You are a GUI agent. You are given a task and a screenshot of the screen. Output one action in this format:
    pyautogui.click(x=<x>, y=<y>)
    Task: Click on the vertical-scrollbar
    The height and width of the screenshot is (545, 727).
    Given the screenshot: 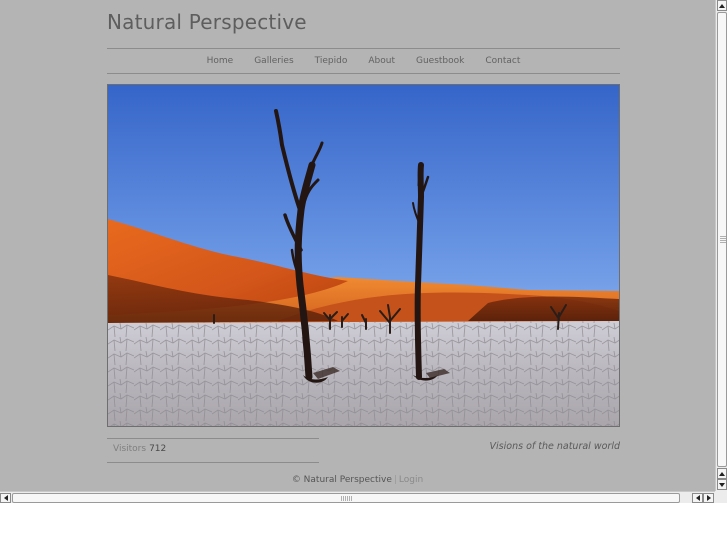 What is the action you would take?
    pyautogui.click(x=721, y=245)
    